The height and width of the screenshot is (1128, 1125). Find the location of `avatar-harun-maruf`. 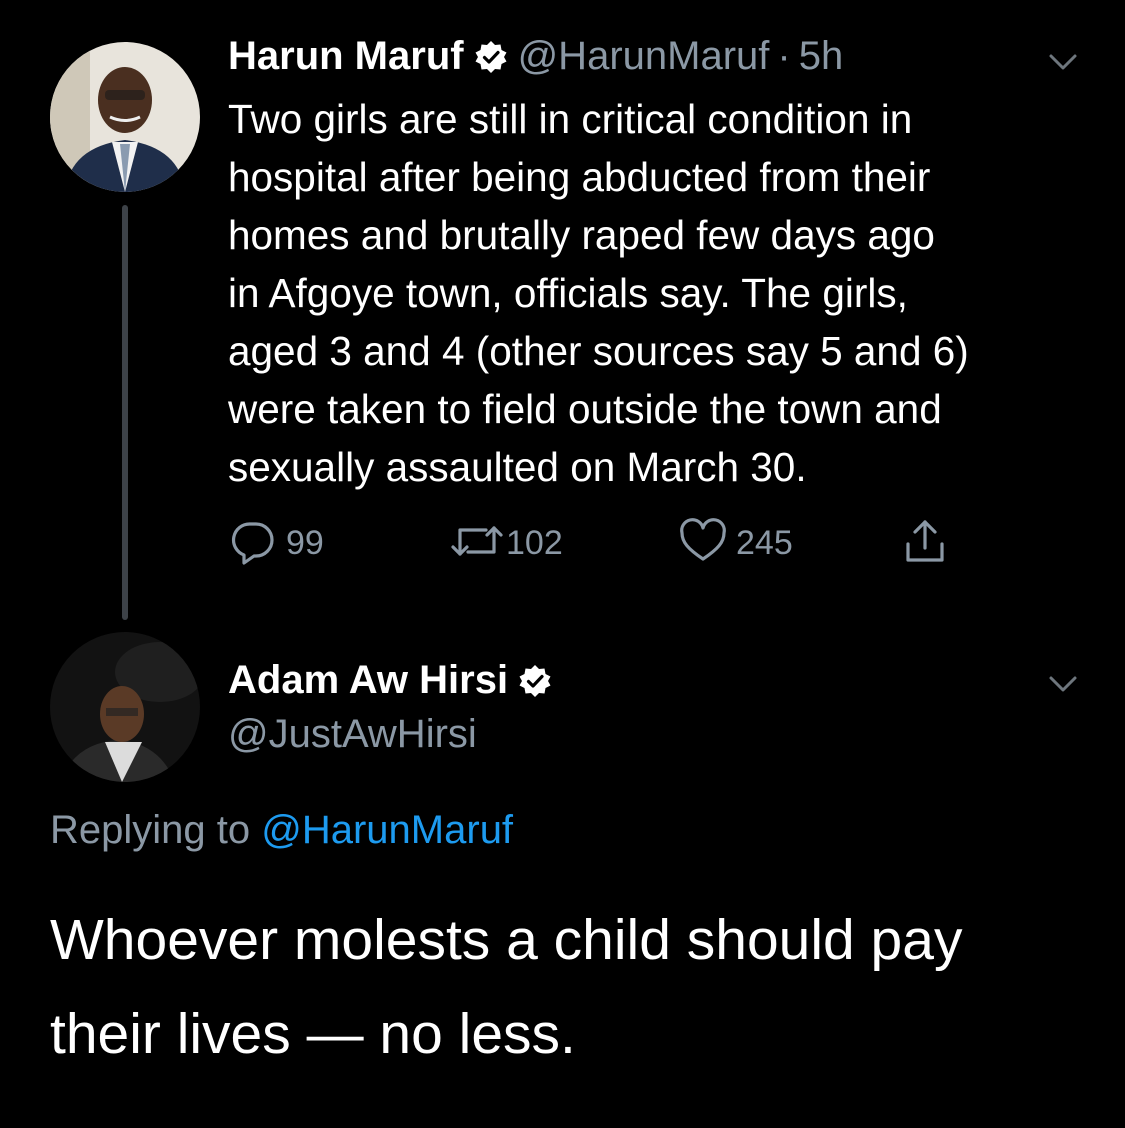

avatar-harun-maruf is located at coordinates (125, 117).